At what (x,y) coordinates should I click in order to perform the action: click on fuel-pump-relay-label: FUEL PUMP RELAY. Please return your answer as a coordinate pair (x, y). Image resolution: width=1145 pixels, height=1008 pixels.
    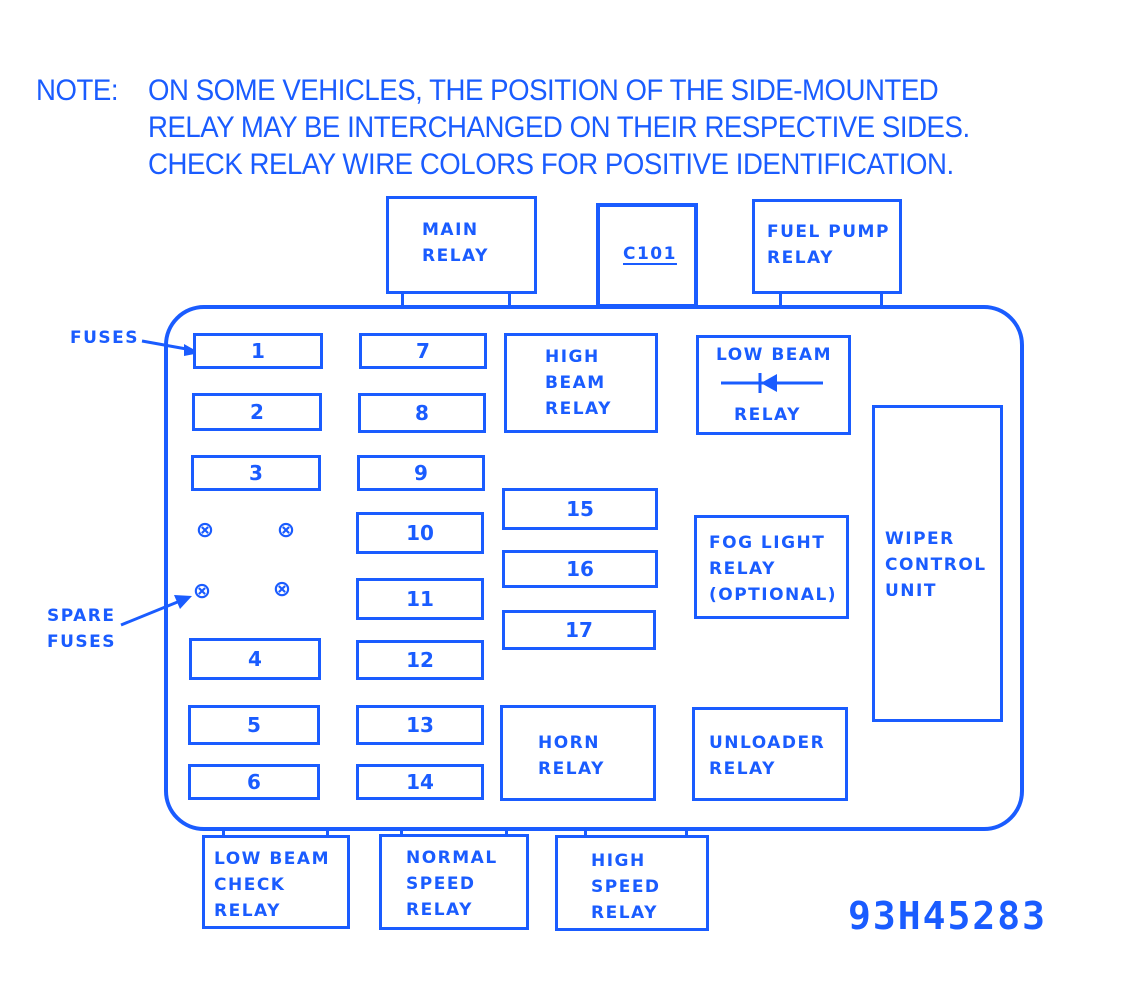
    Looking at the image, I should click on (828, 245).